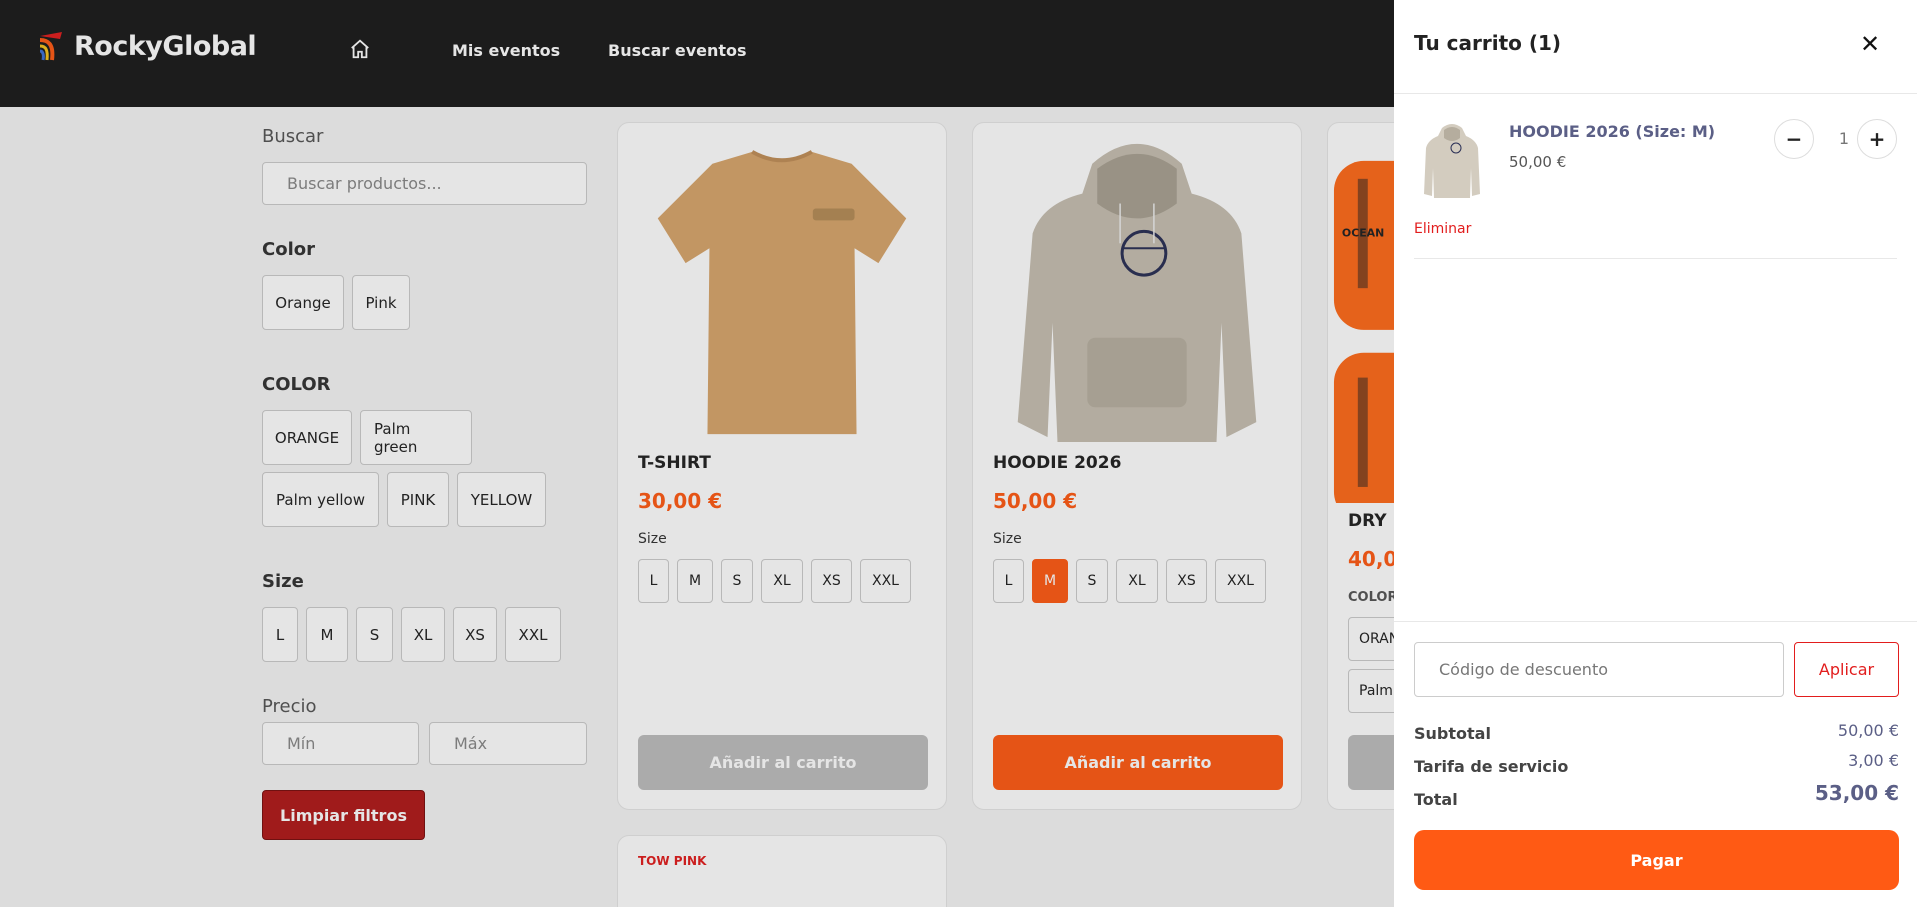 Image resolution: width=1917 pixels, height=907 pixels. I want to click on decrease-quantity-button: −, so click(1794, 139).